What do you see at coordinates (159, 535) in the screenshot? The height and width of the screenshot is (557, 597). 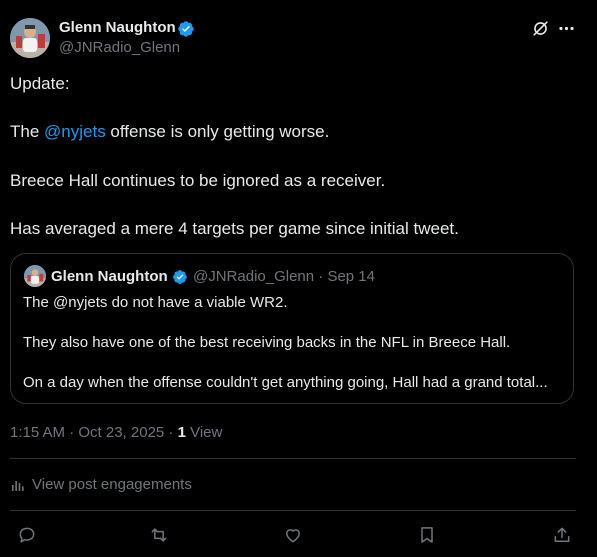 I see `repost-icon` at bounding box center [159, 535].